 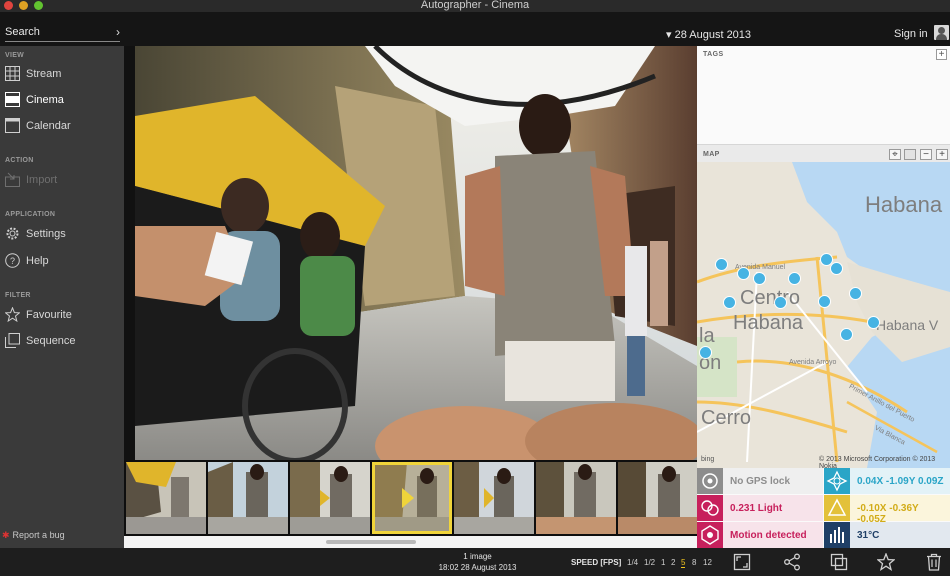 I want to click on section-application: APPLICATION, so click(x=30, y=214).